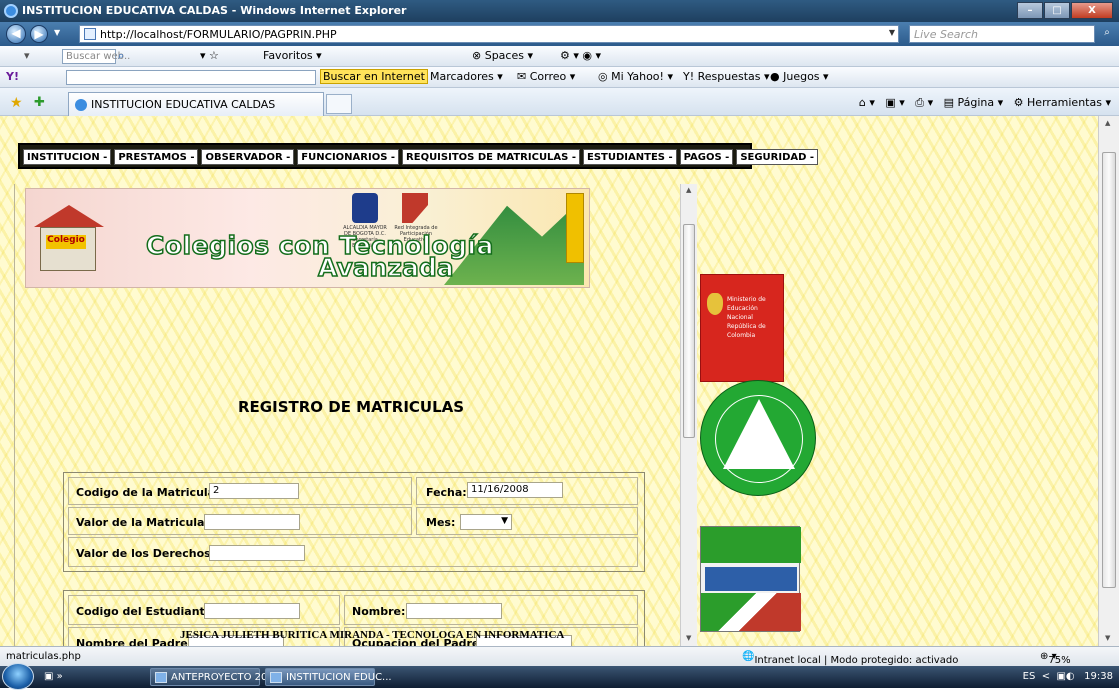 The width and height of the screenshot is (1119, 690). I want to click on yahoo-search-input, so click(191, 77).